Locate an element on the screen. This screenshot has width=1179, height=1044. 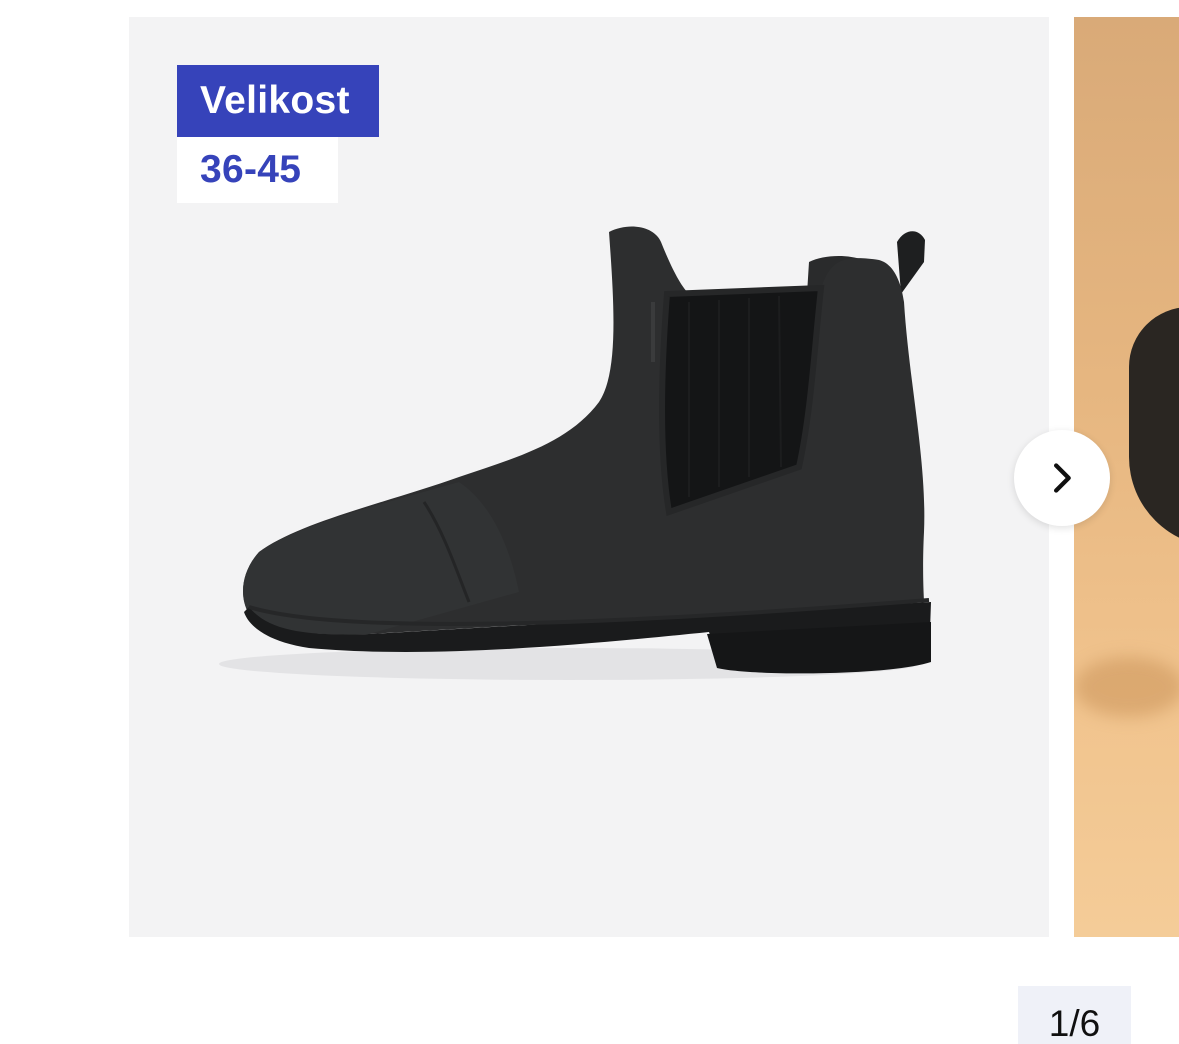
size-badge: Velikost 36-45 is located at coordinates (278, 134).